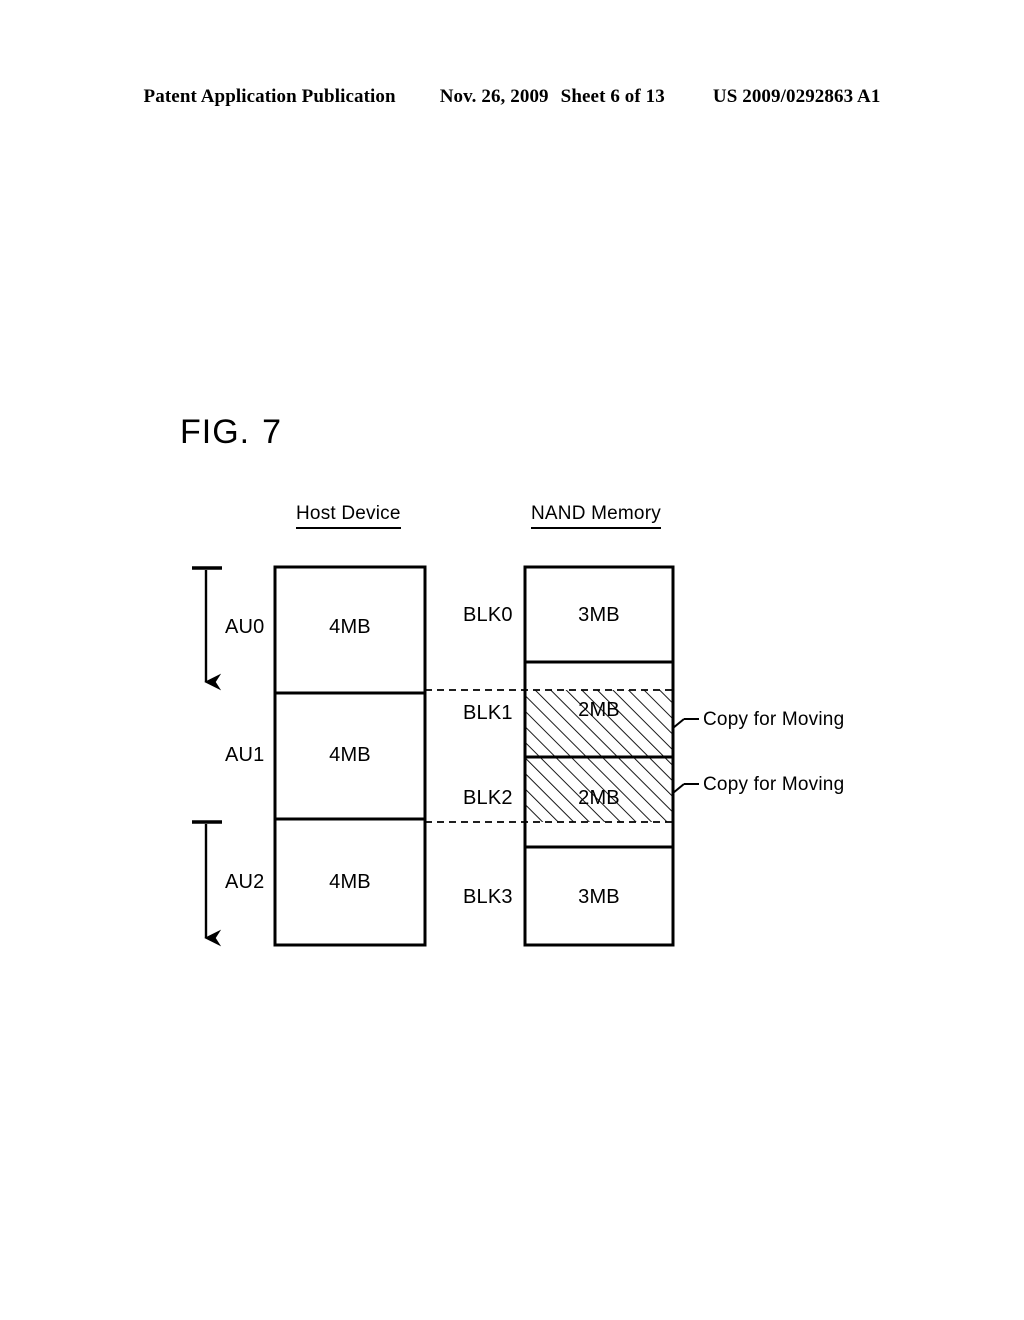 This screenshot has height=1320, width=1024. Describe the element at coordinates (599, 710) in the screenshot. I see `nand-block-size-blk1: 2MB` at that location.